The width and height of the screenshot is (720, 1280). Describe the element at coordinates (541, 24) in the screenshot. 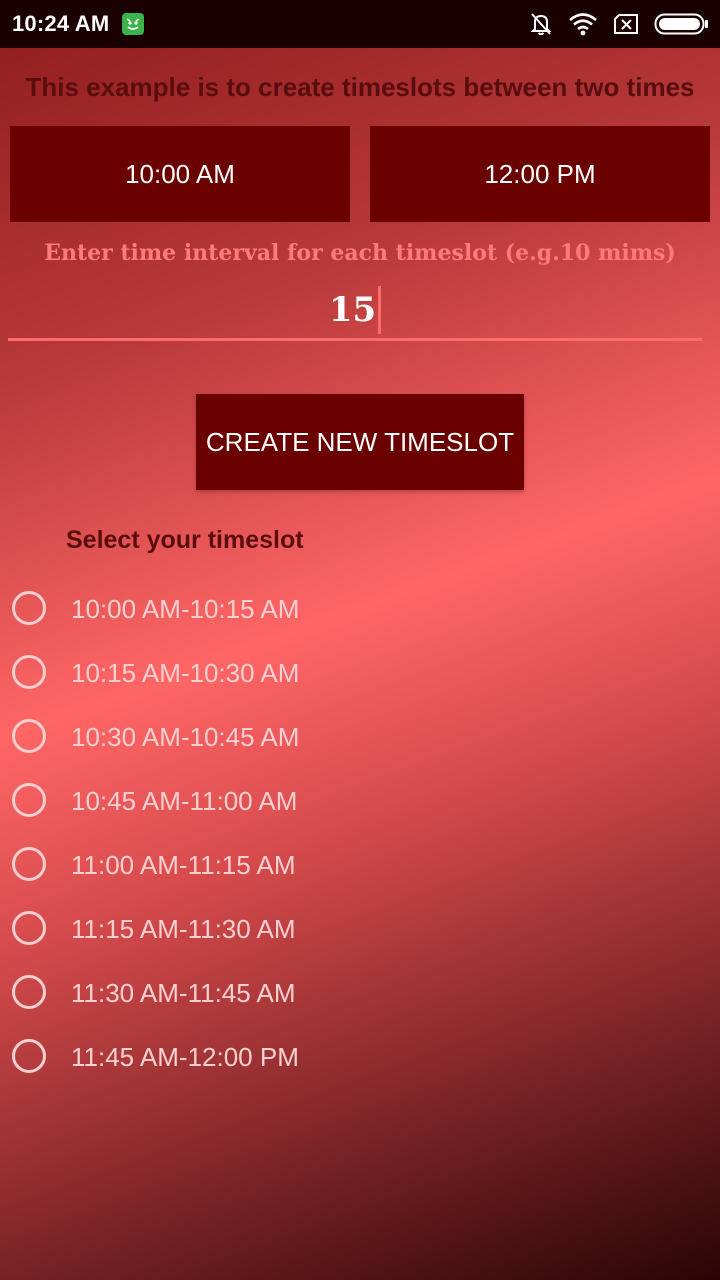

I see `bell-off-icon` at that location.